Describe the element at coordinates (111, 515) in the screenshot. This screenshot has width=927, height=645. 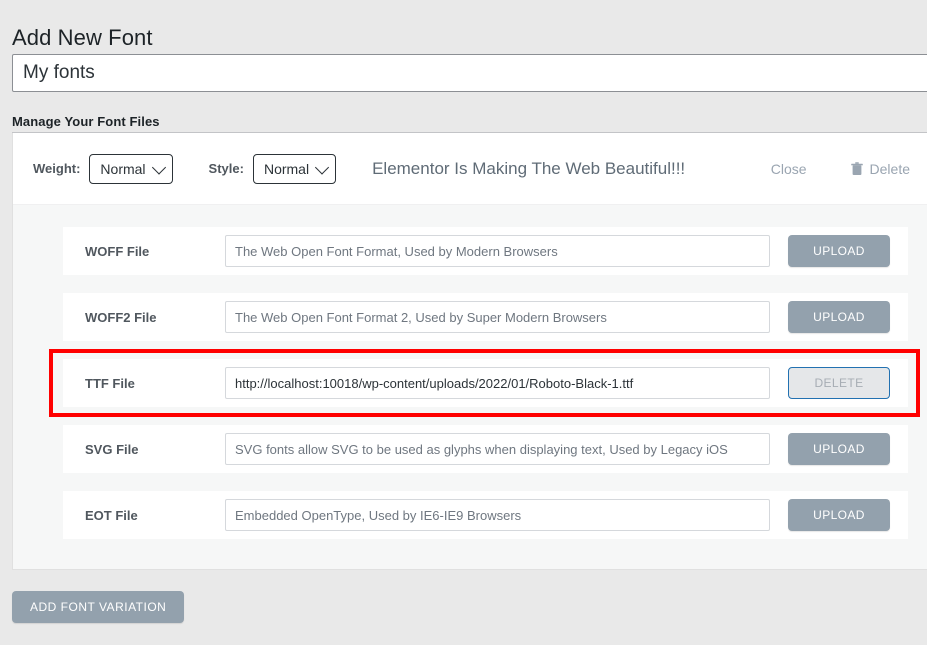
I see `file-row-label: EOT File` at that location.